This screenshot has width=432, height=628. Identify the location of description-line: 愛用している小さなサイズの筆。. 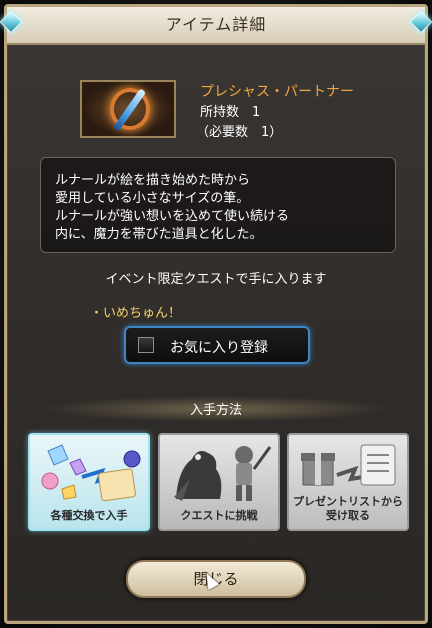
(152, 198).